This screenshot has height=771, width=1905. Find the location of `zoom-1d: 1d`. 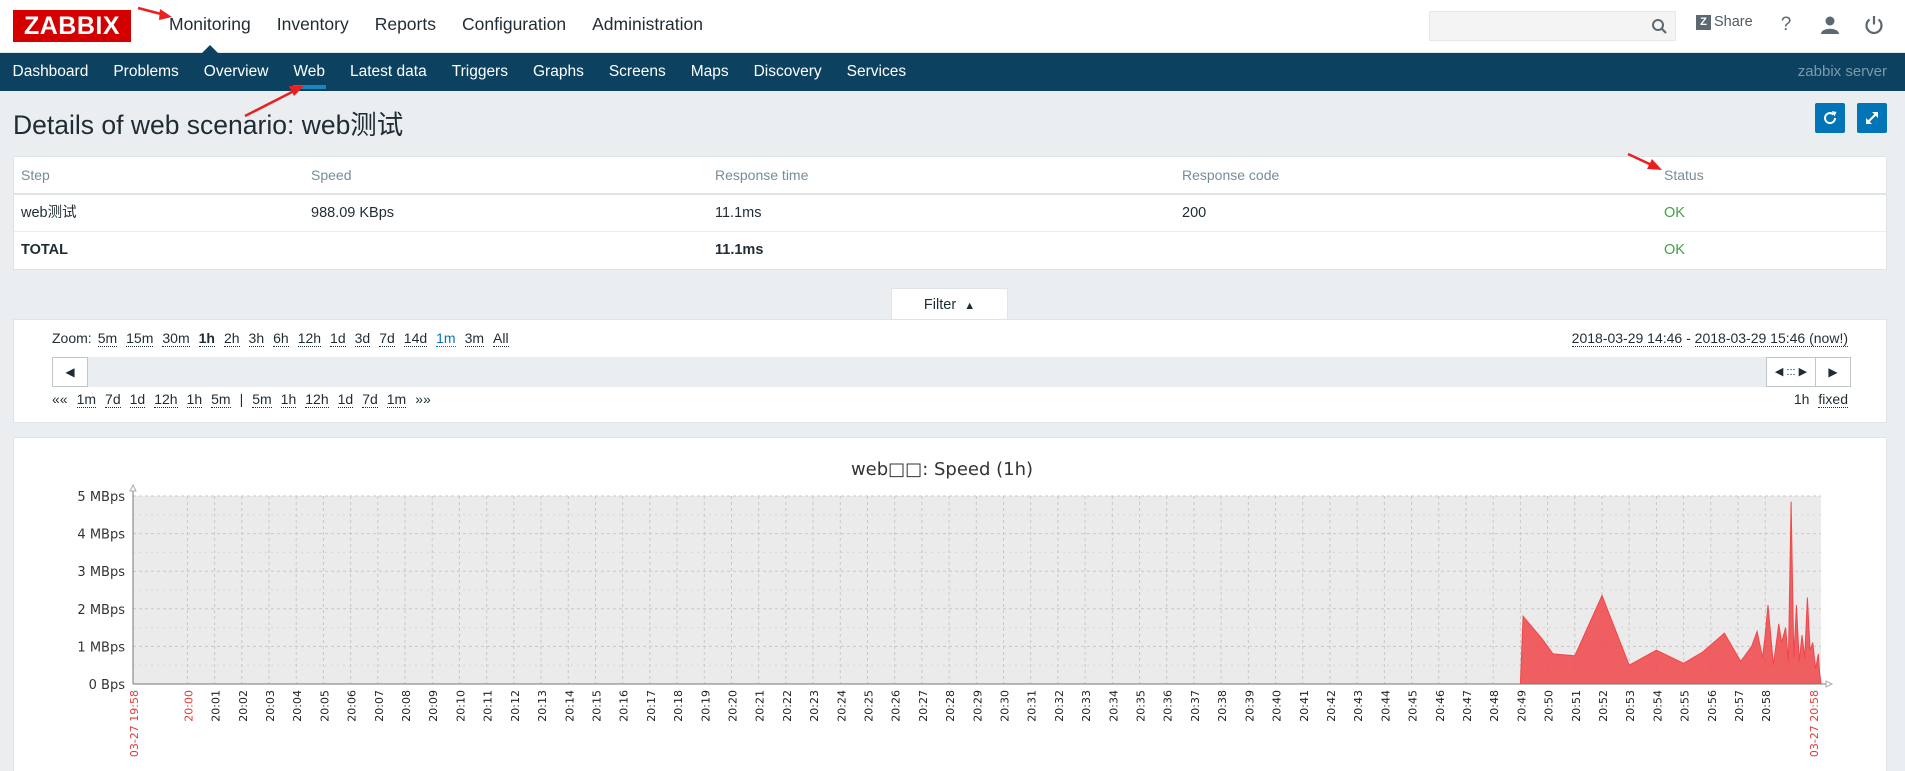

zoom-1d: 1d is located at coordinates (338, 338).